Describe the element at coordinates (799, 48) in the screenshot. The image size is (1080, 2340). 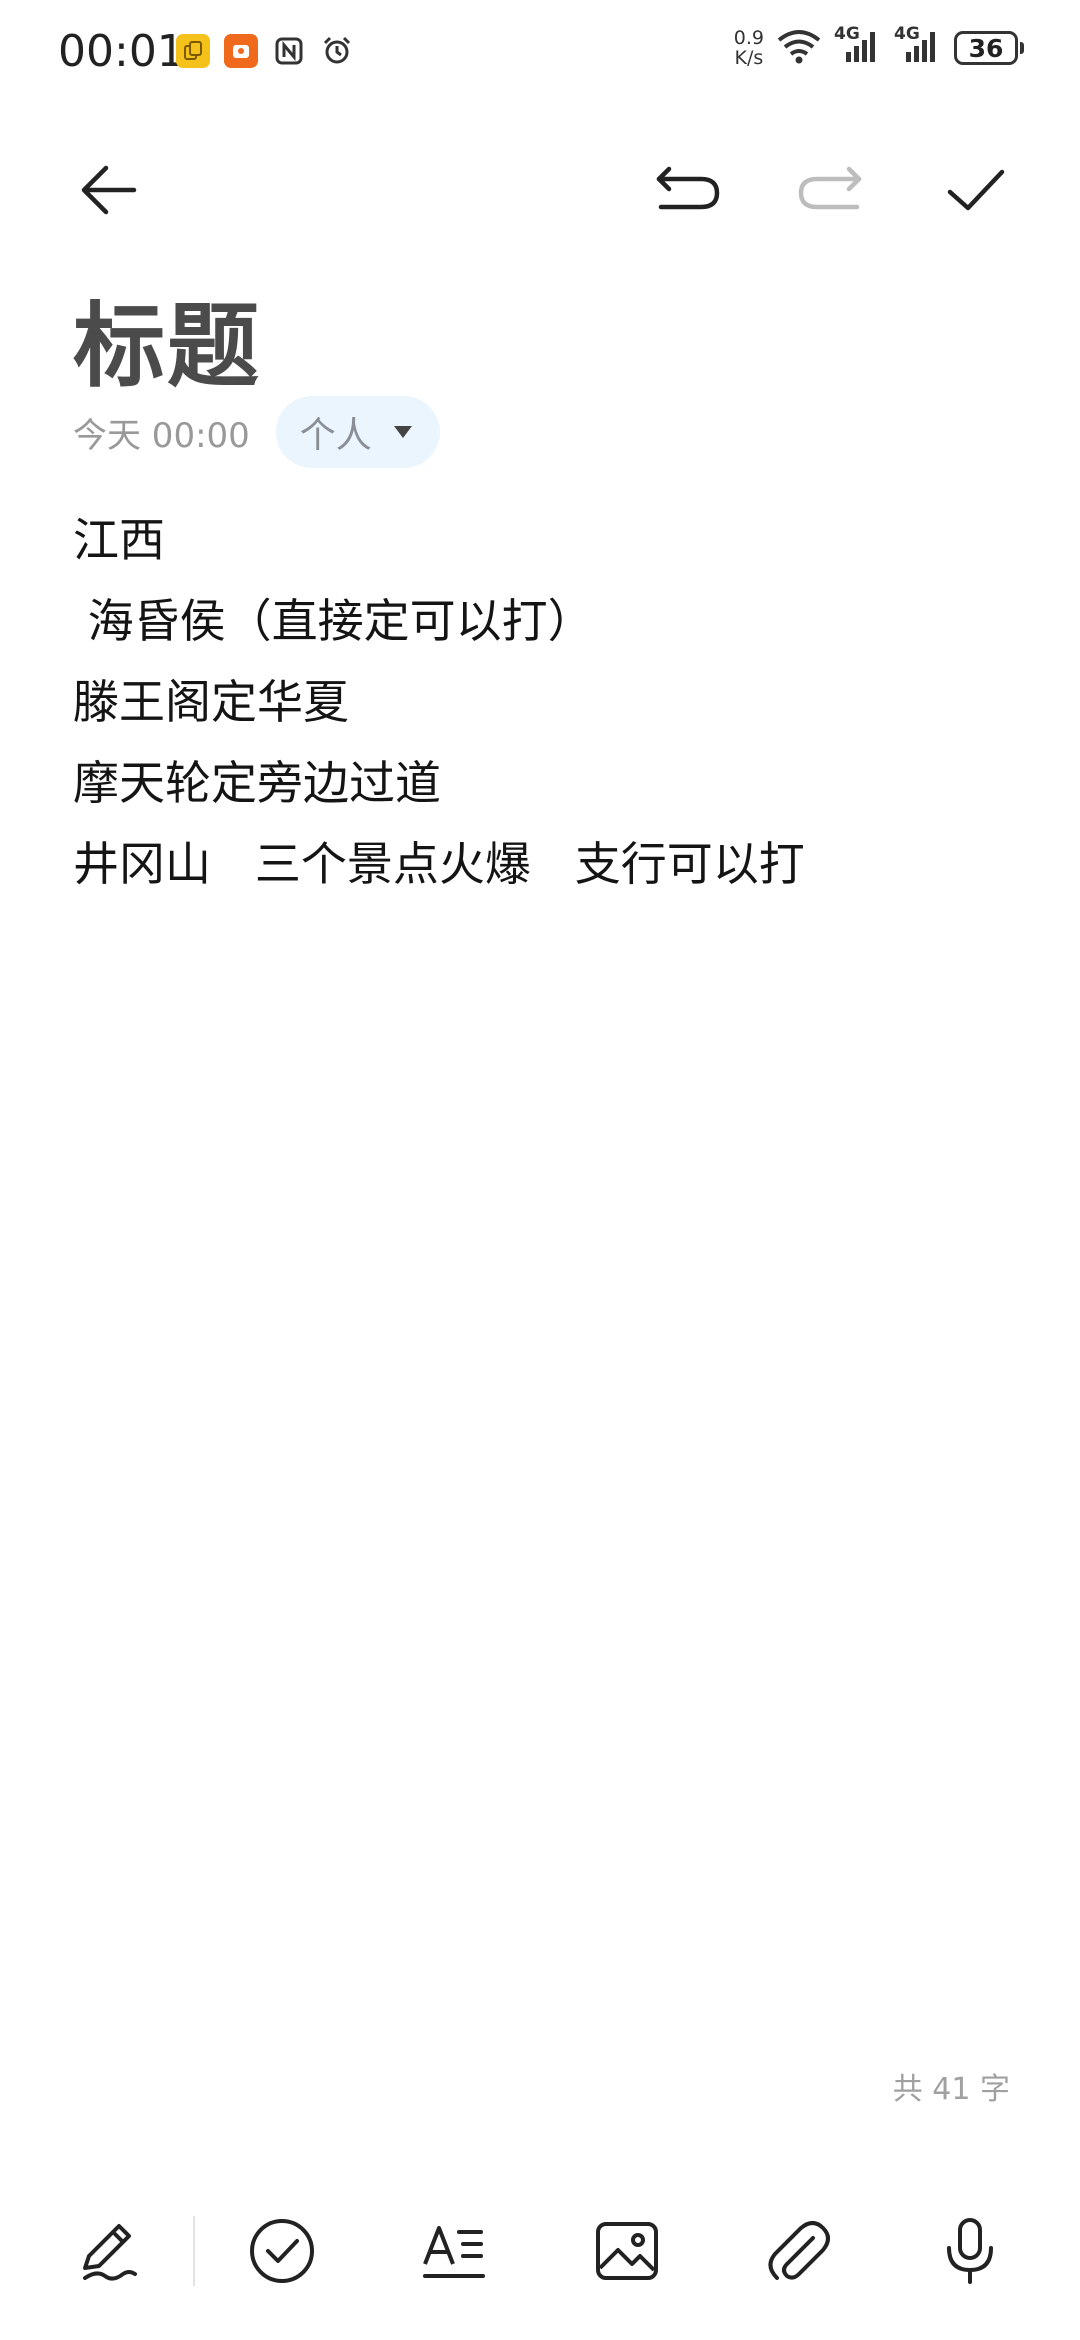
I see `wifi-icon` at that location.